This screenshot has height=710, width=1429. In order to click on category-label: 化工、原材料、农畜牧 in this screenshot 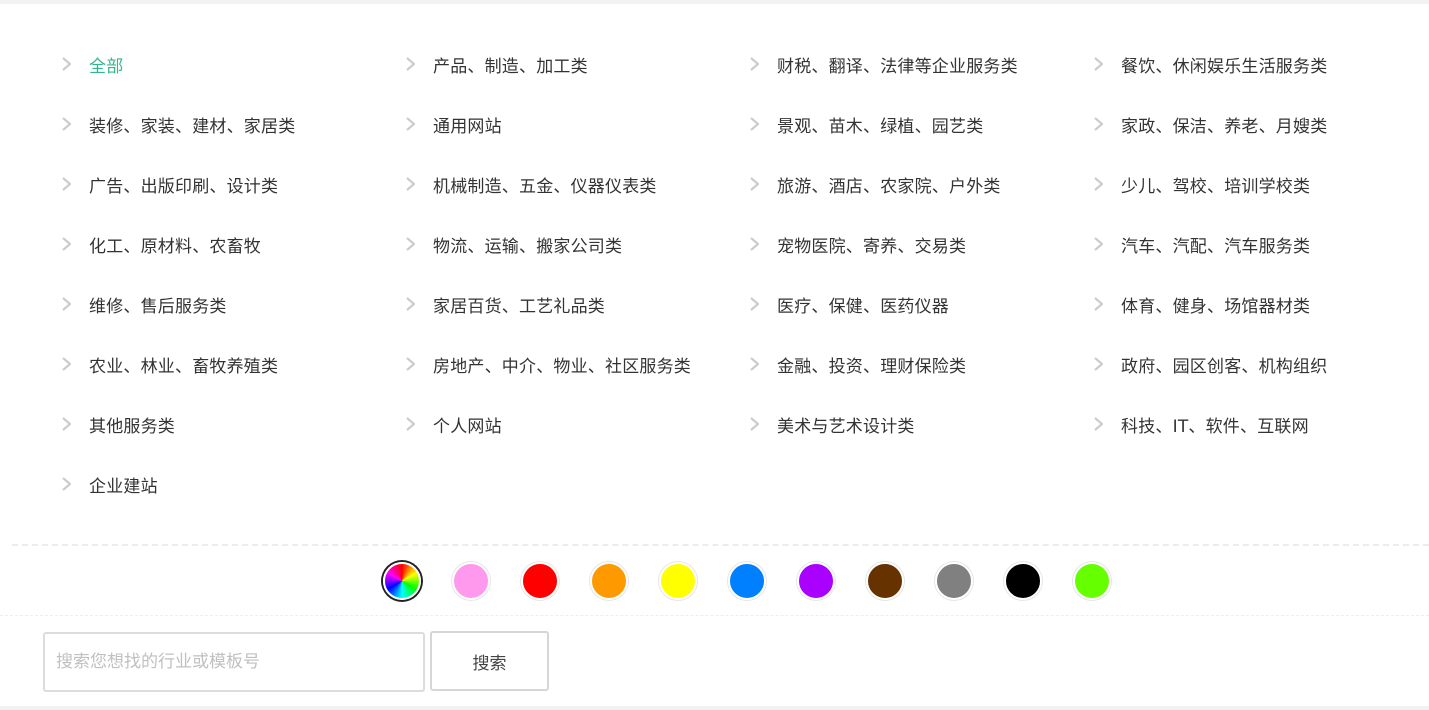, I will do `click(175, 246)`.